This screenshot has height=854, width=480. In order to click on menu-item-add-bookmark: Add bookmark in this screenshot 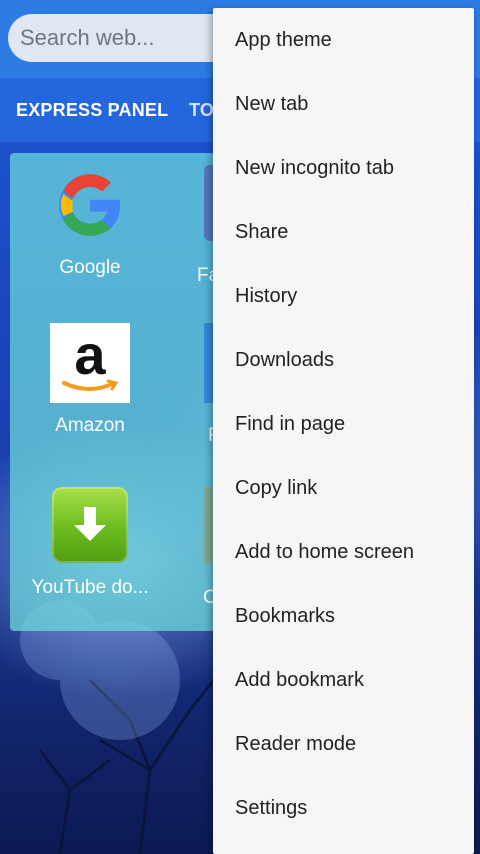, I will do `click(343, 680)`.